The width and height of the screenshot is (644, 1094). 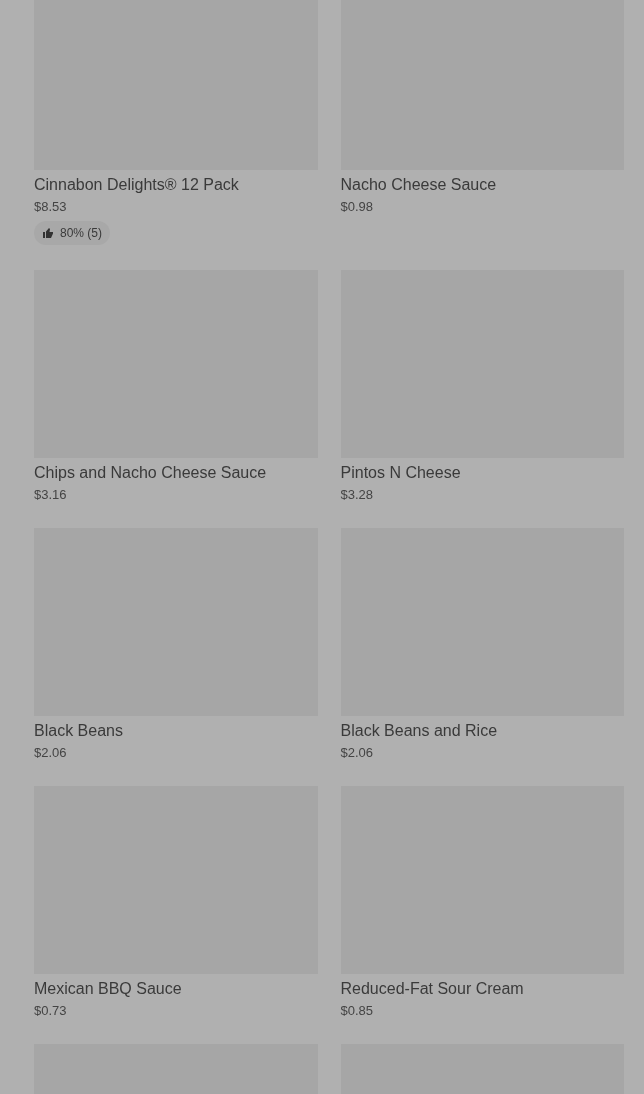 What do you see at coordinates (357, 207) in the screenshot?
I see `product-price: $0.98` at bounding box center [357, 207].